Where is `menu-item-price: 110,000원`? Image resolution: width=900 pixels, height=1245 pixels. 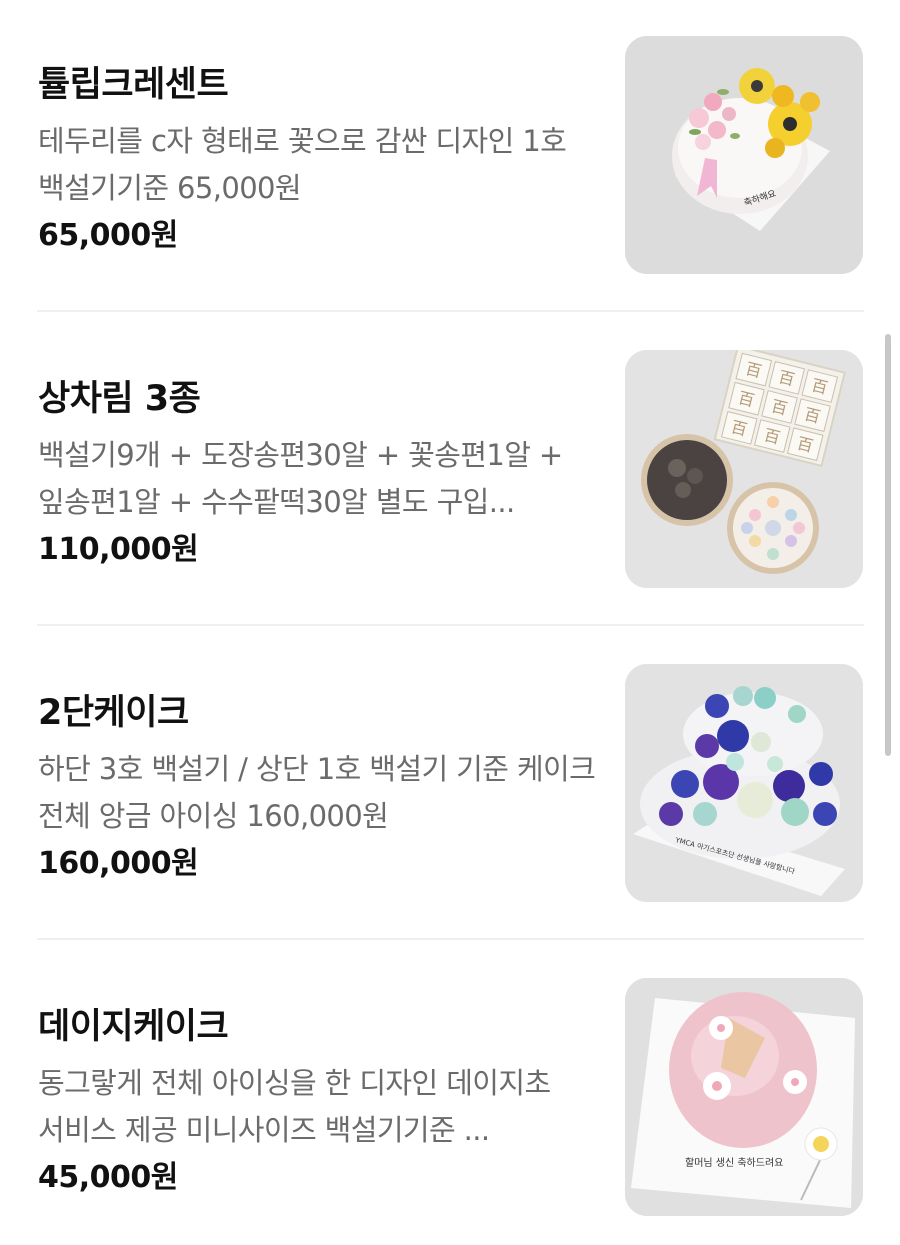 menu-item-price: 110,000원 is located at coordinates (118, 549).